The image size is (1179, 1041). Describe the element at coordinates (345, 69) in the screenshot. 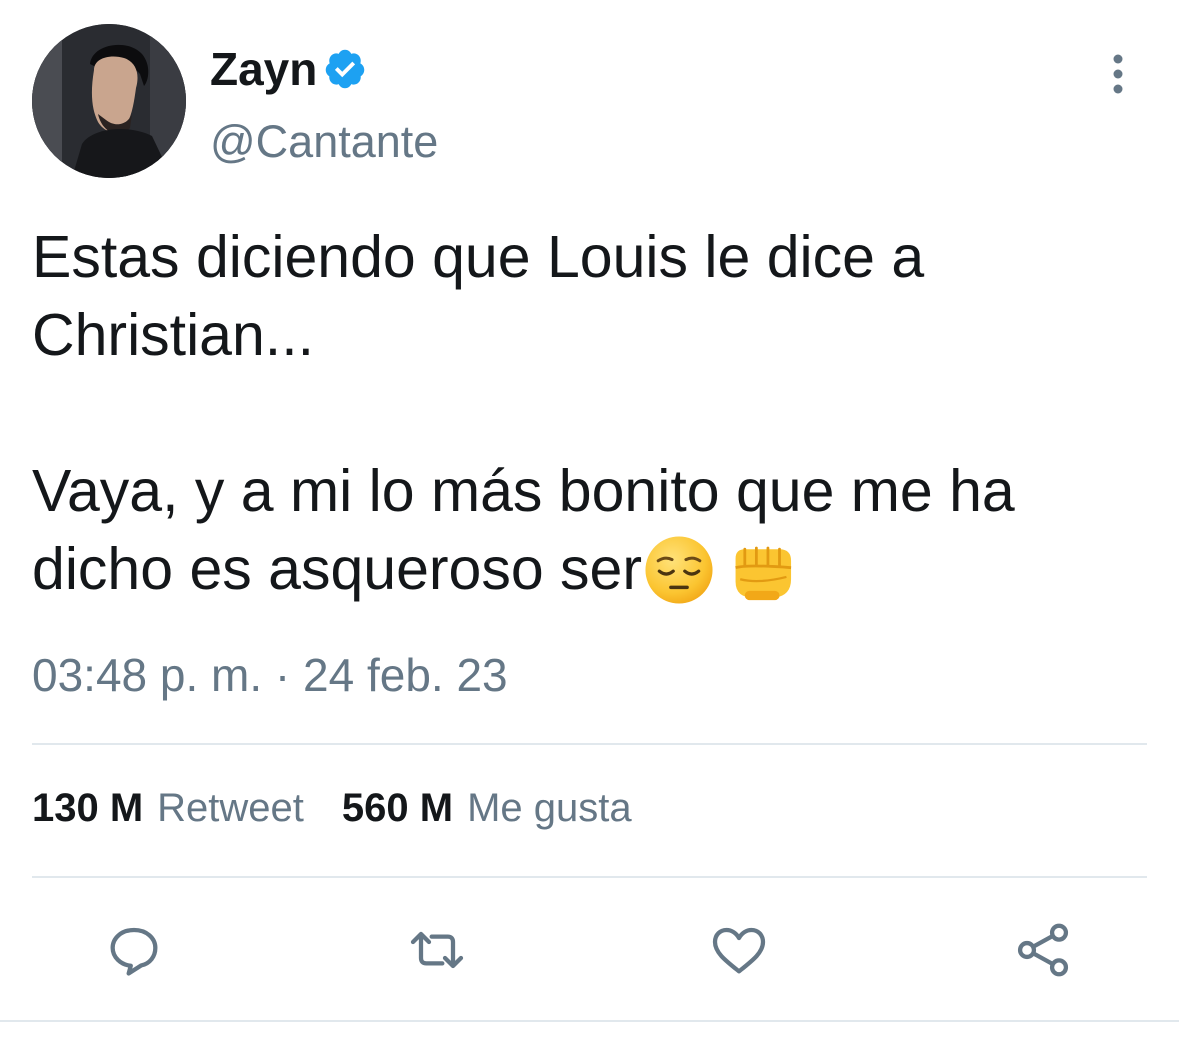

I see `verified-badge-icon` at that location.